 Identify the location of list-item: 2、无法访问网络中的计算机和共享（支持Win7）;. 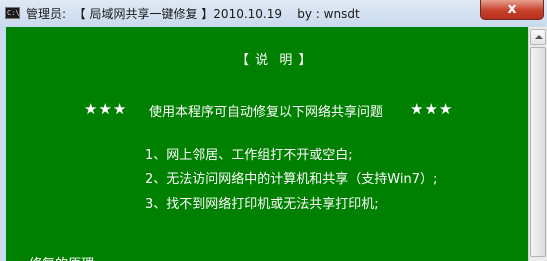
(291, 179).